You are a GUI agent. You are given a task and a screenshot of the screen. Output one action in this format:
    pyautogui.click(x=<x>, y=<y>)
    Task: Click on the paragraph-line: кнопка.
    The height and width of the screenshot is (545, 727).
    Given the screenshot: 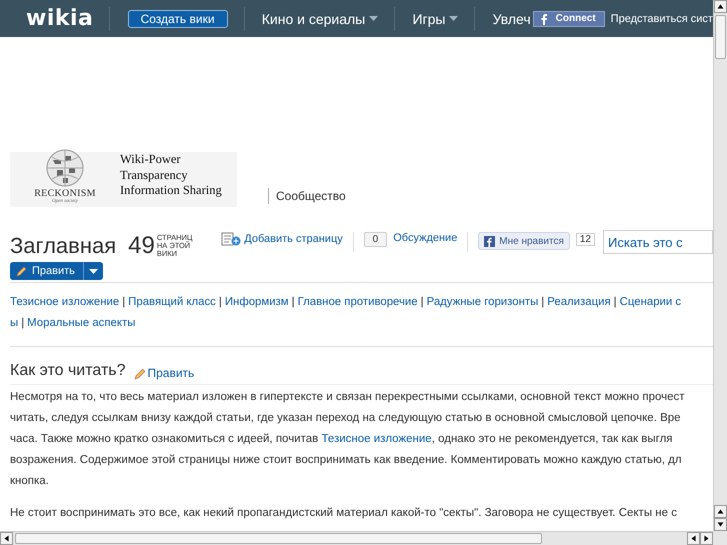 What is the action you would take?
    pyautogui.click(x=30, y=481)
    